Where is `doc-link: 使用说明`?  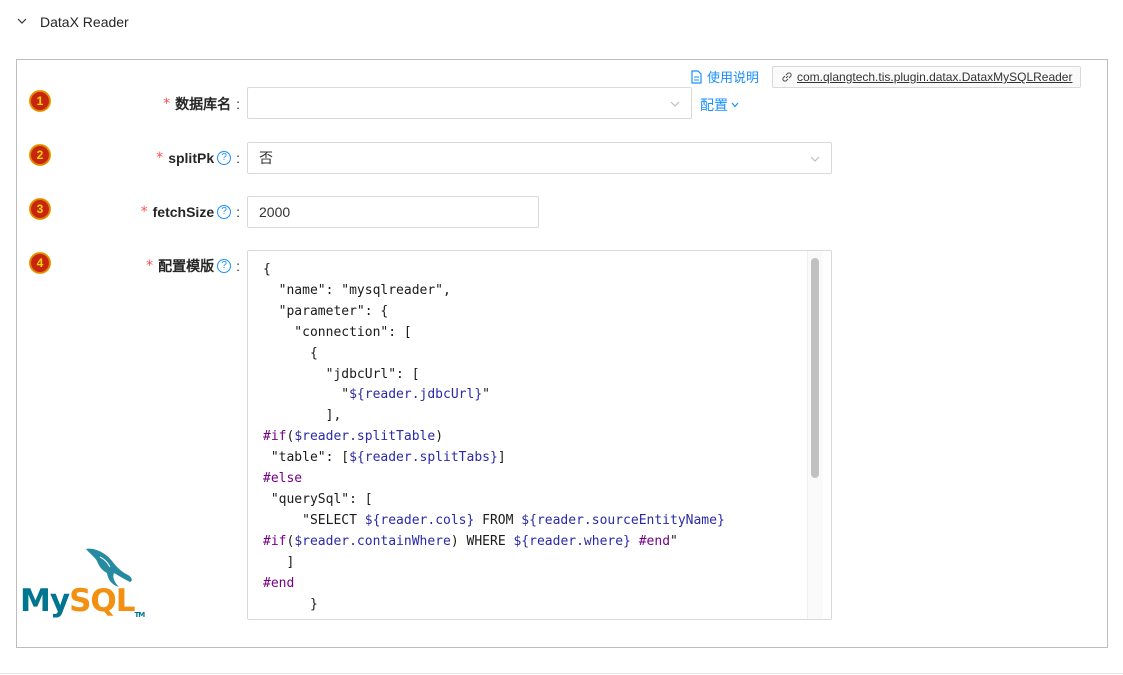
doc-link: 使用说明 is located at coordinates (724, 76).